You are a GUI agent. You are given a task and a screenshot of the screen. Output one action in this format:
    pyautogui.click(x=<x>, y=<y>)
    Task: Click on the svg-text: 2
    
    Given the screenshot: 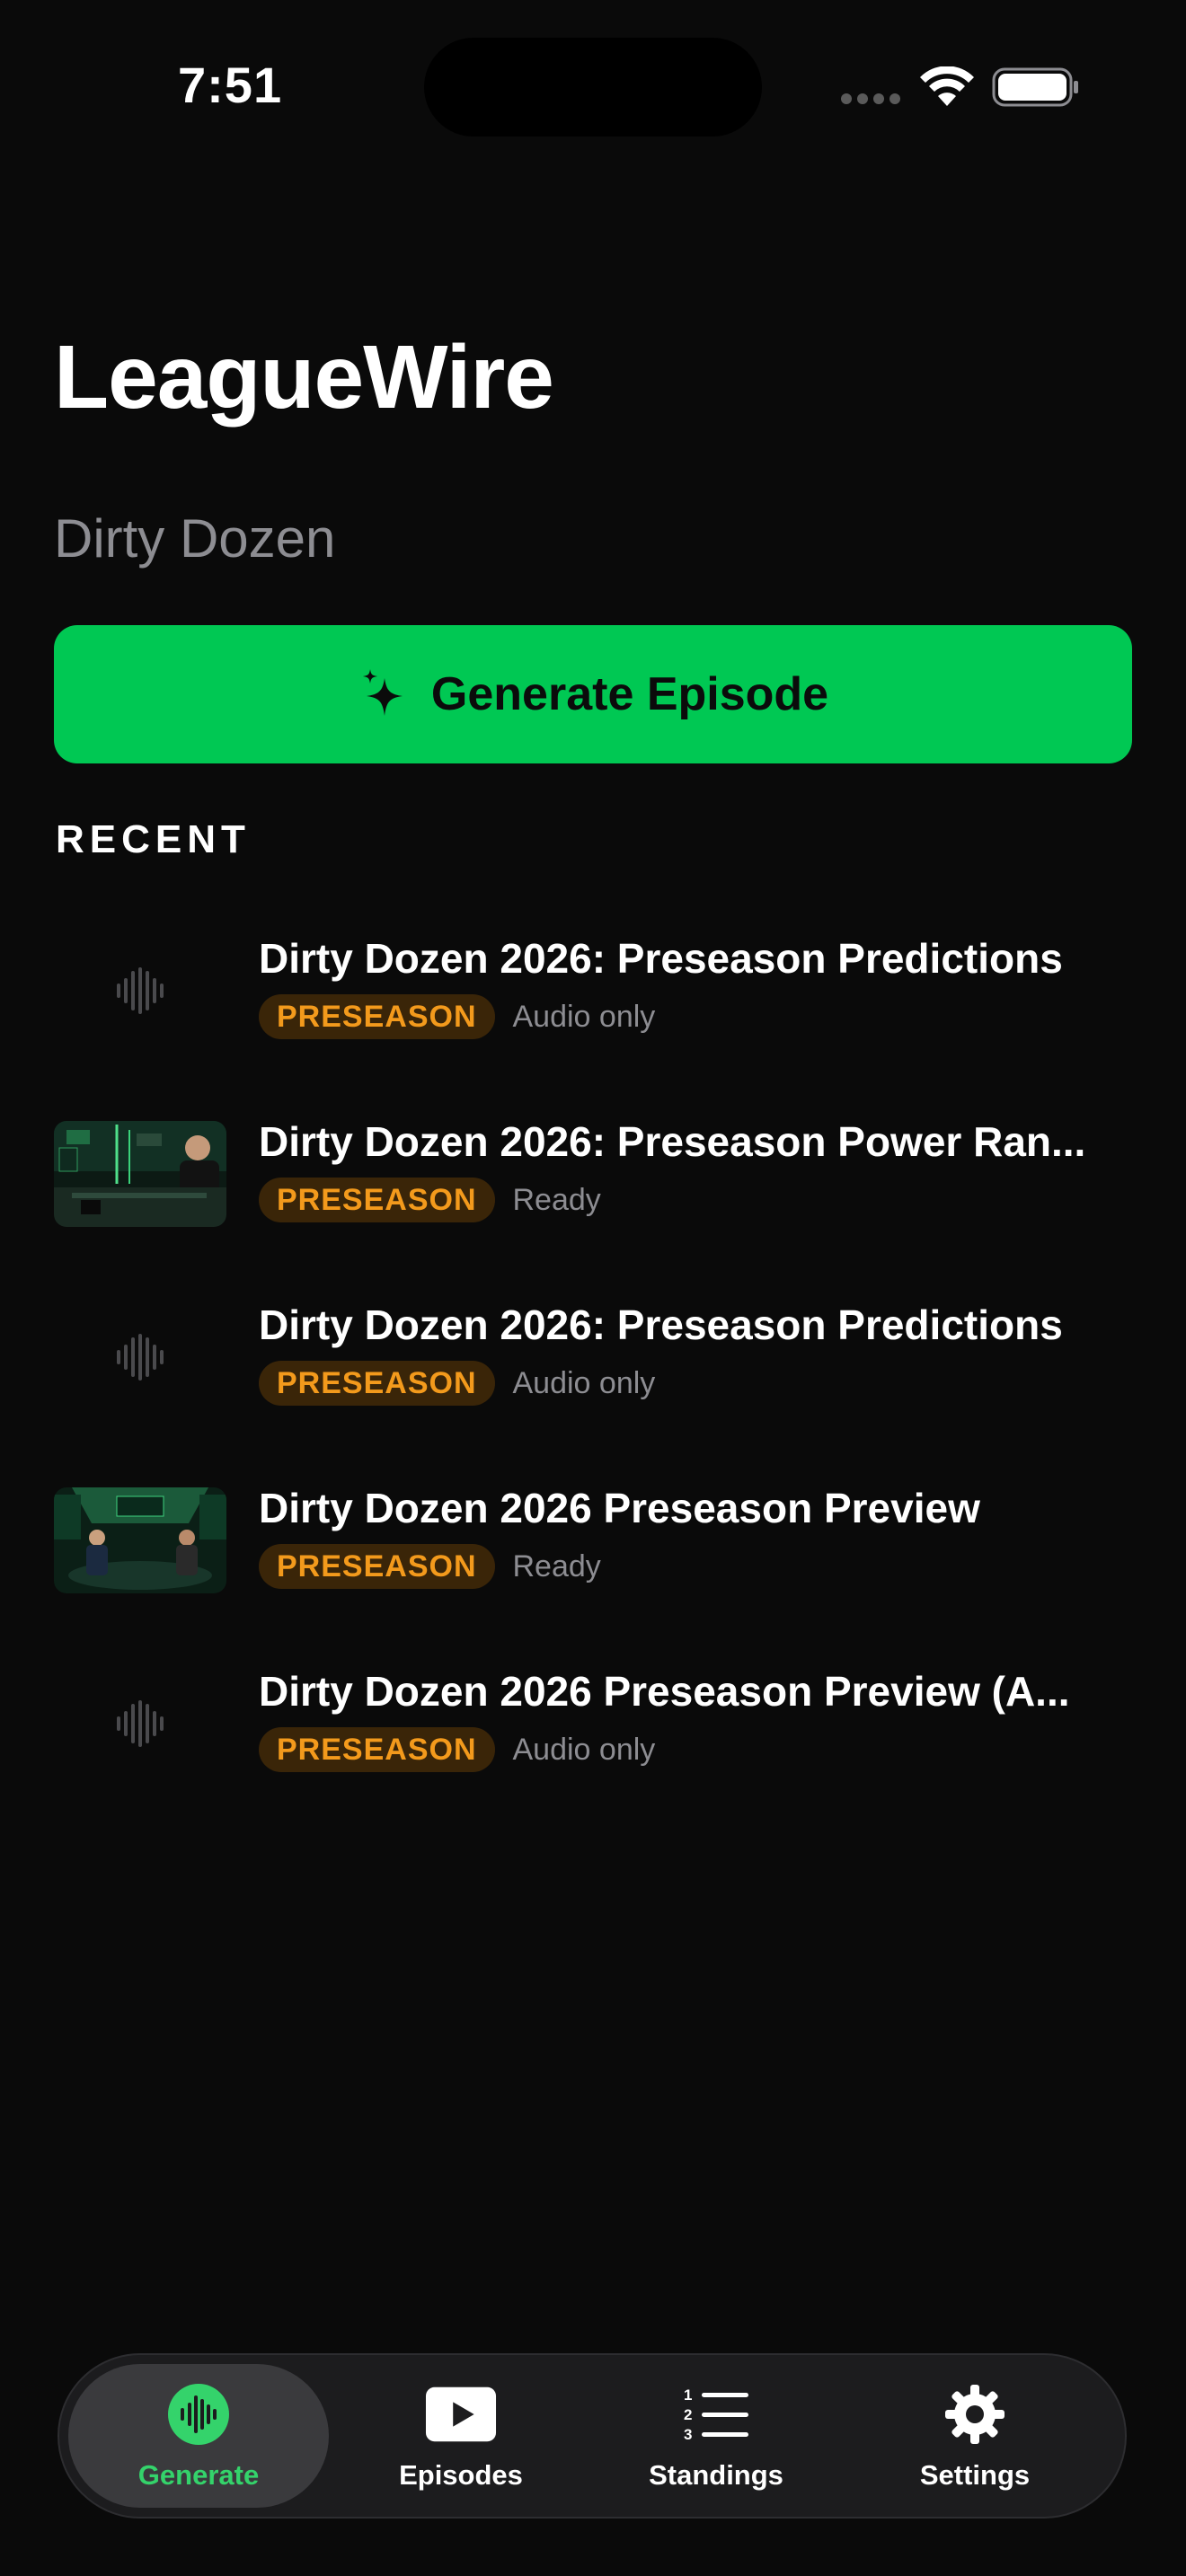 What is the action you would take?
    pyautogui.click(x=688, y=2414)
    